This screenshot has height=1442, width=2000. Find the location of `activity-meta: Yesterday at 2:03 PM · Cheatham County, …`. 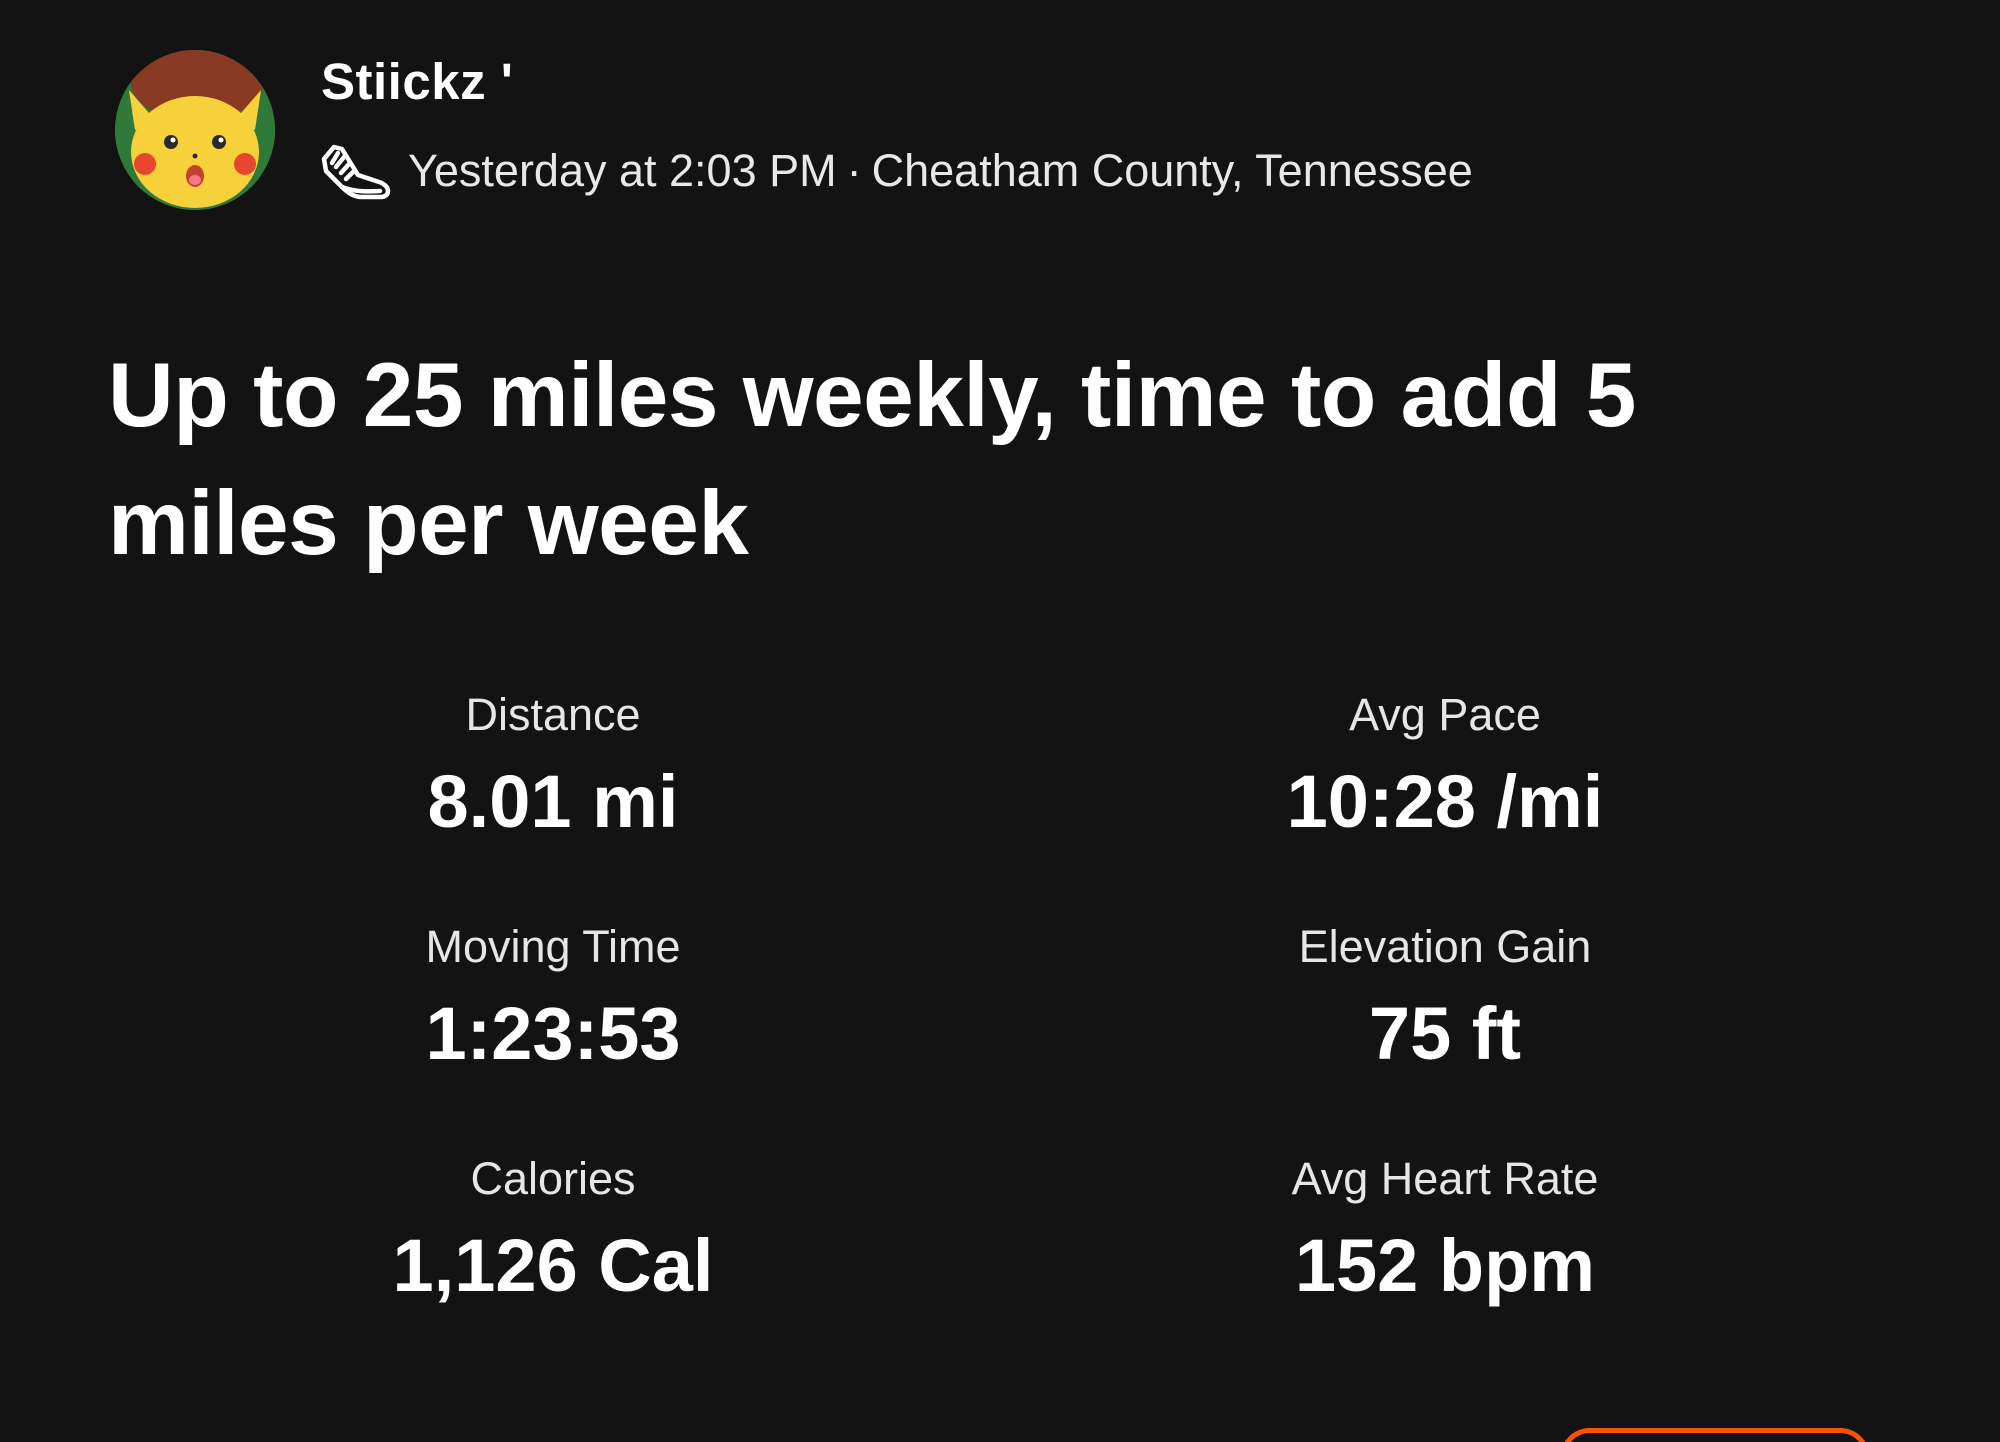

activity-meta: Yesterday at 2:03 PM · Cheatham County, … is located at coordinates (895, 171).